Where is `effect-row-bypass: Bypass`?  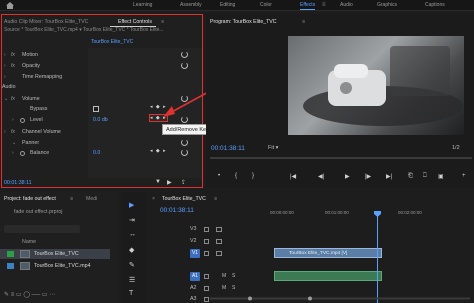
effect-row-bypass: Bypass is located at coordinates (39, 109).